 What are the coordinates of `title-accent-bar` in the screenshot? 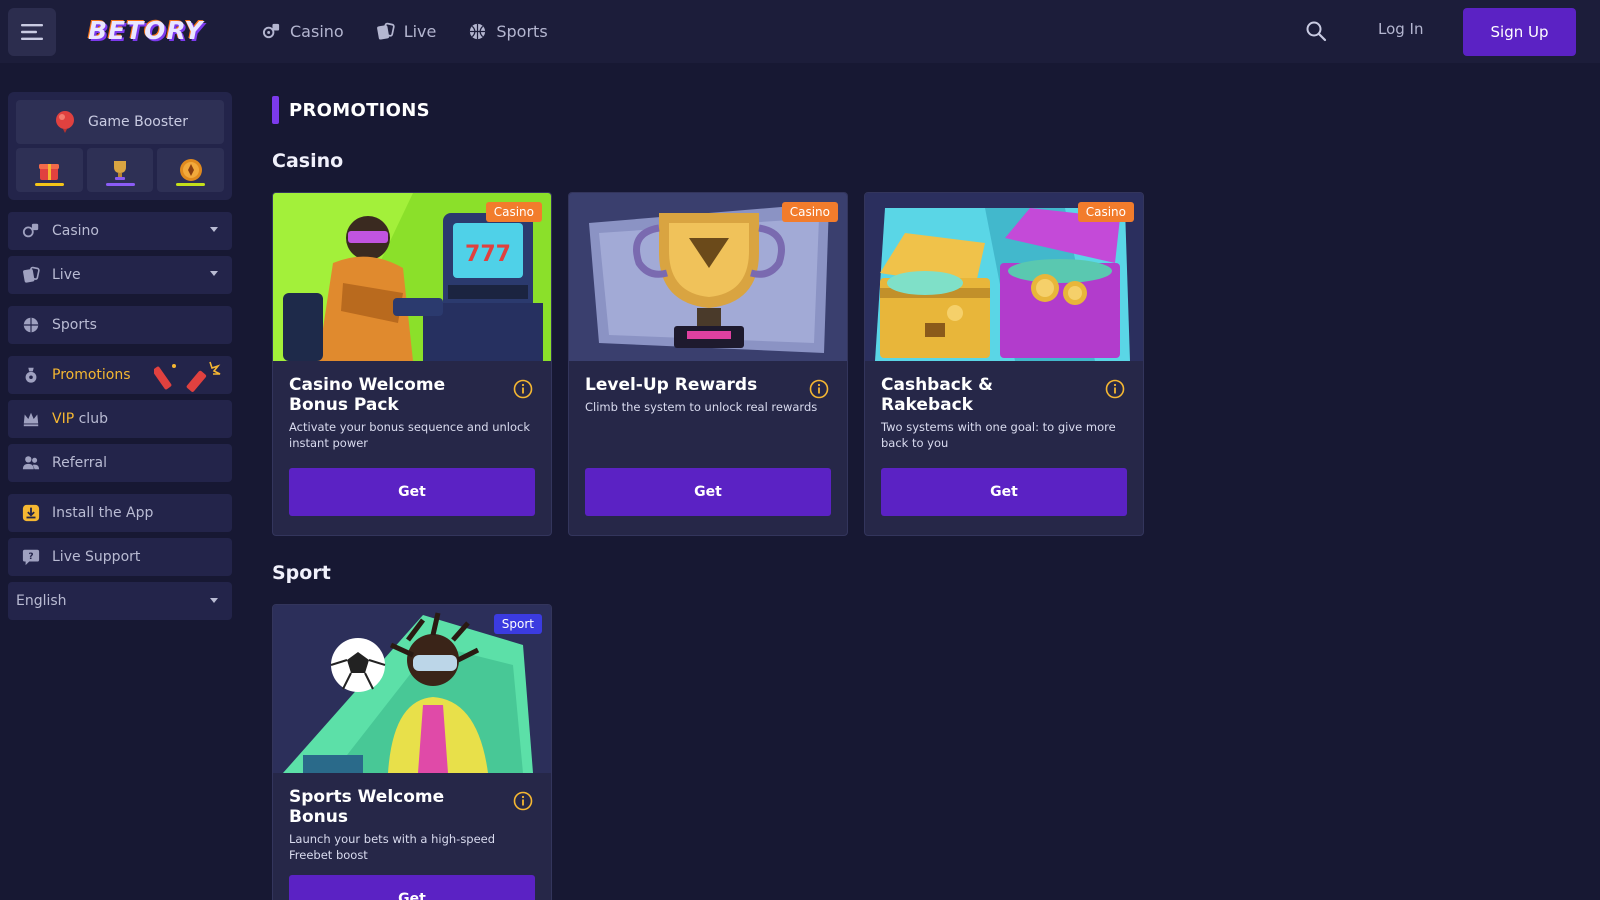 It's located at (275, 110).